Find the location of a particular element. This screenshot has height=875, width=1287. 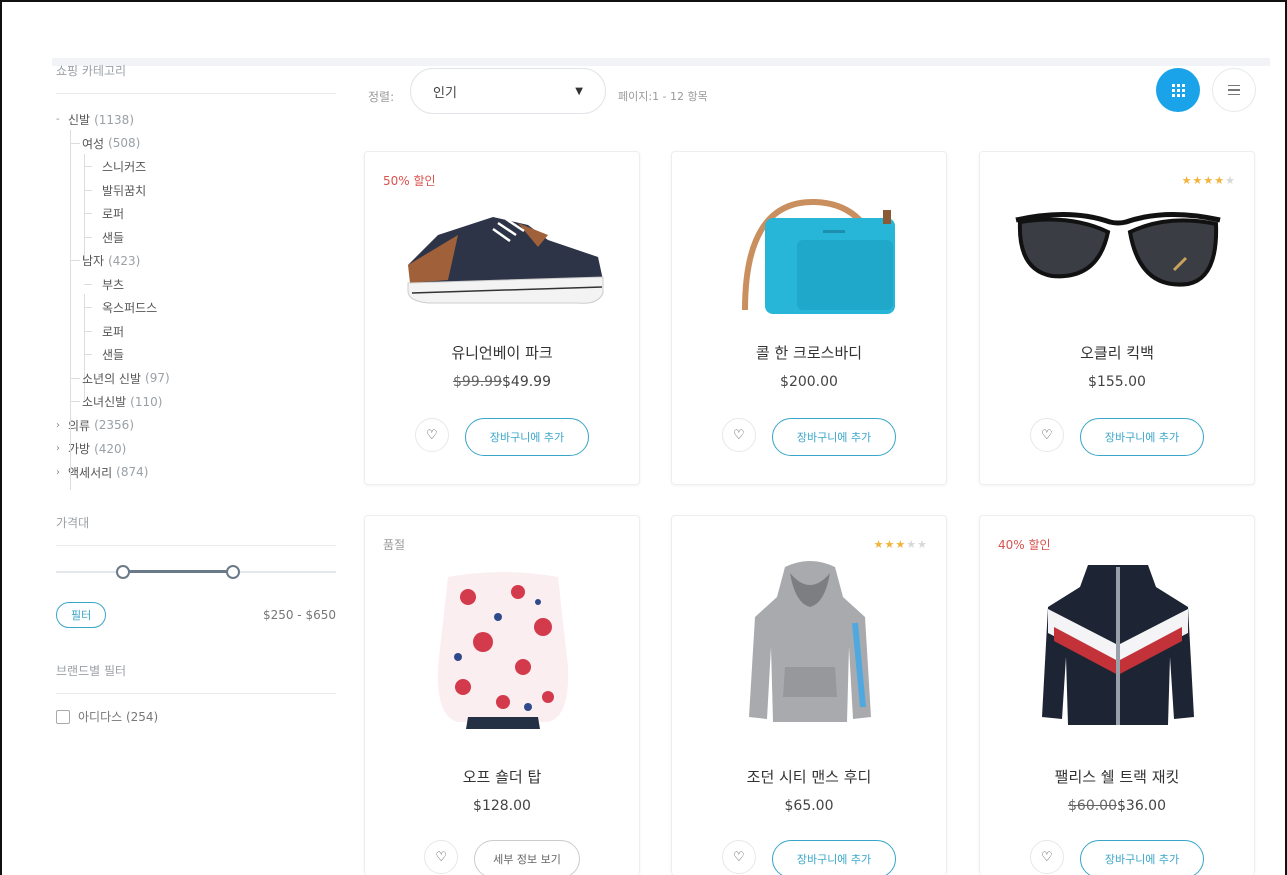

slider-max-handle is located at coordinates (233, 572).